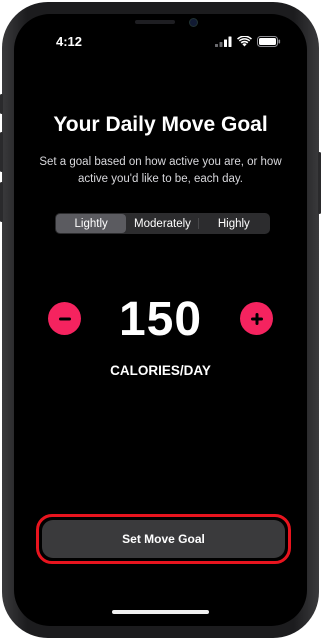  I want to click on goal-unit-label: CALORIES/DAY, so click(160, 370).